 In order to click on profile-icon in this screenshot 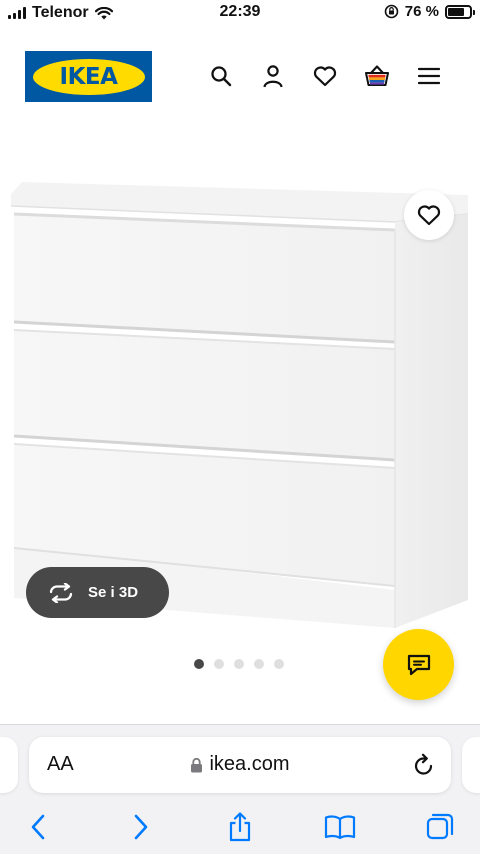, I will do `click(273, 76)`.